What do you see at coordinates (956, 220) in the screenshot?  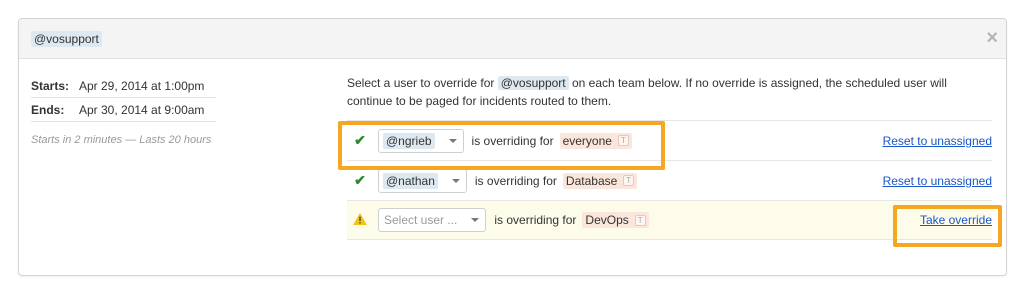 I see `take-override-link: Take override` at bounding box center [956, 220].